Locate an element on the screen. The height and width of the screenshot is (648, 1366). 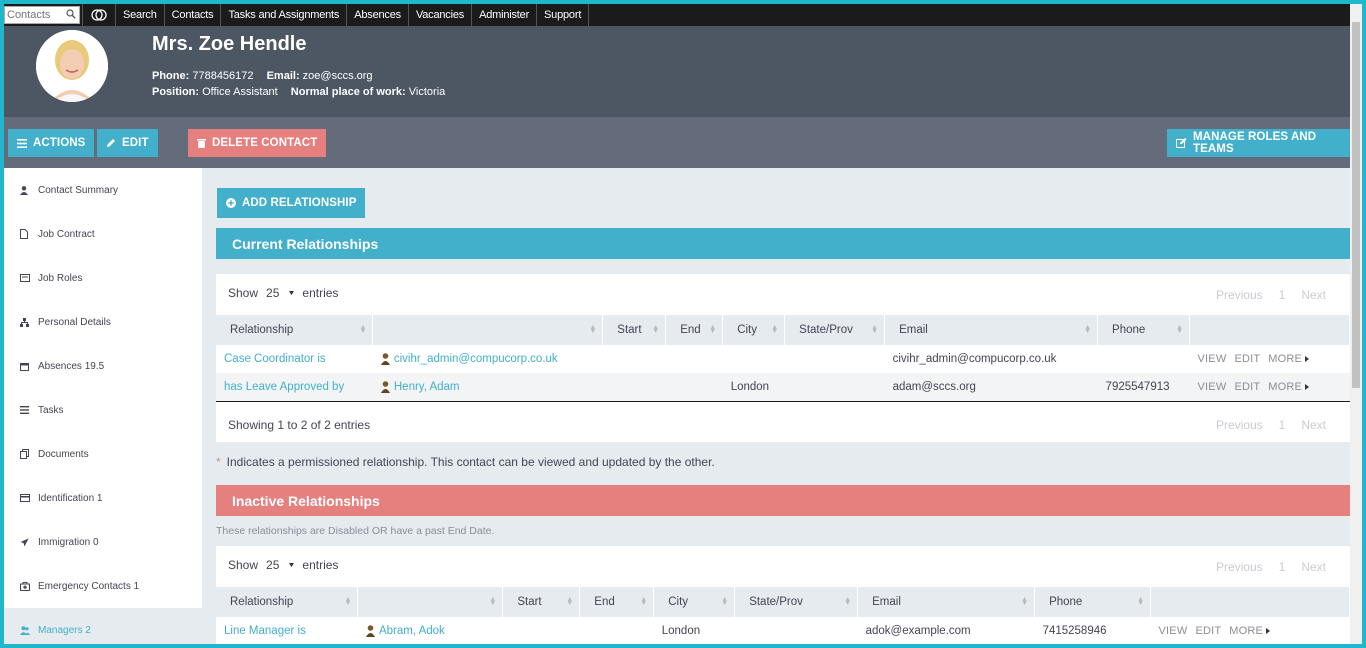
civicrm-logo-icon is located at coordinates (99, 15).